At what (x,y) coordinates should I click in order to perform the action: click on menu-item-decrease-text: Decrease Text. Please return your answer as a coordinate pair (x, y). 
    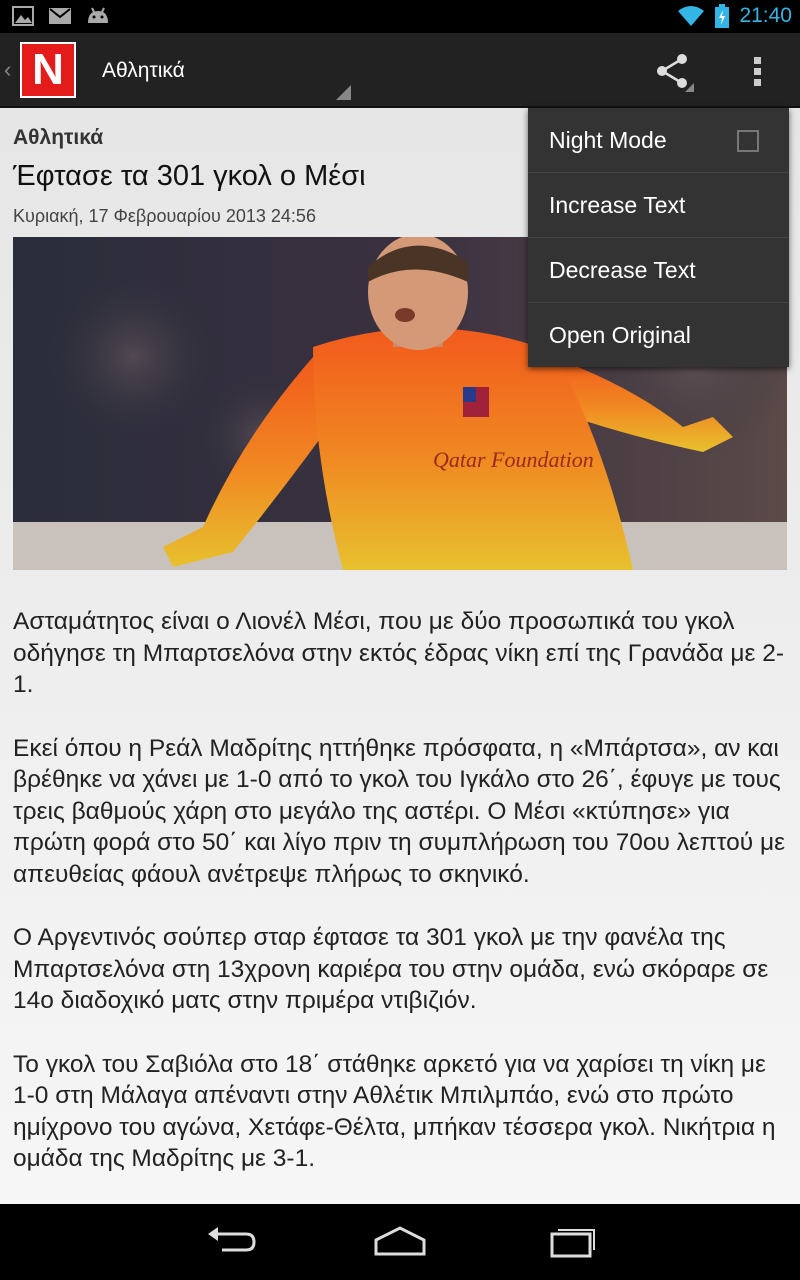
    Looking at the image, I should click on (658, 270).